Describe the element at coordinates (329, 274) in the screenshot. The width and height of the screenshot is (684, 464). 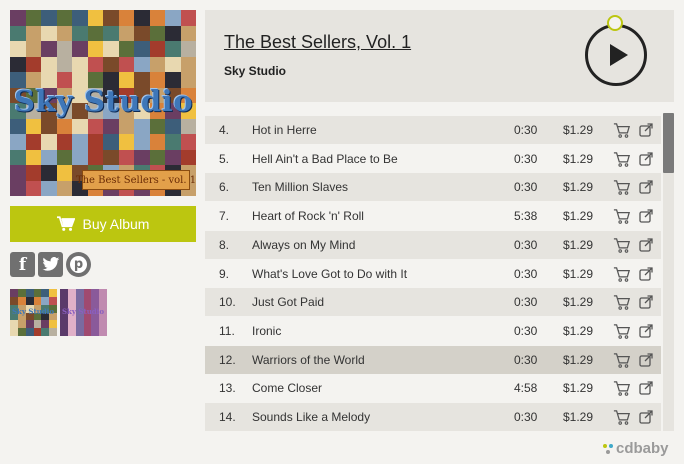
I see `track-title: What's Love Got to Do with It` at that location.